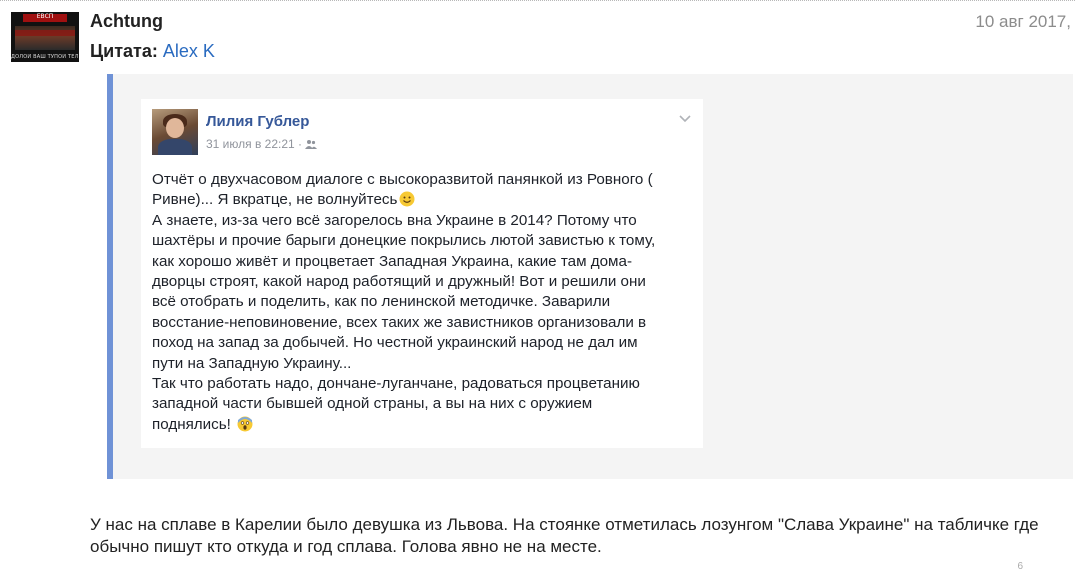  I want to click on friends-icon, so click(311, 144).